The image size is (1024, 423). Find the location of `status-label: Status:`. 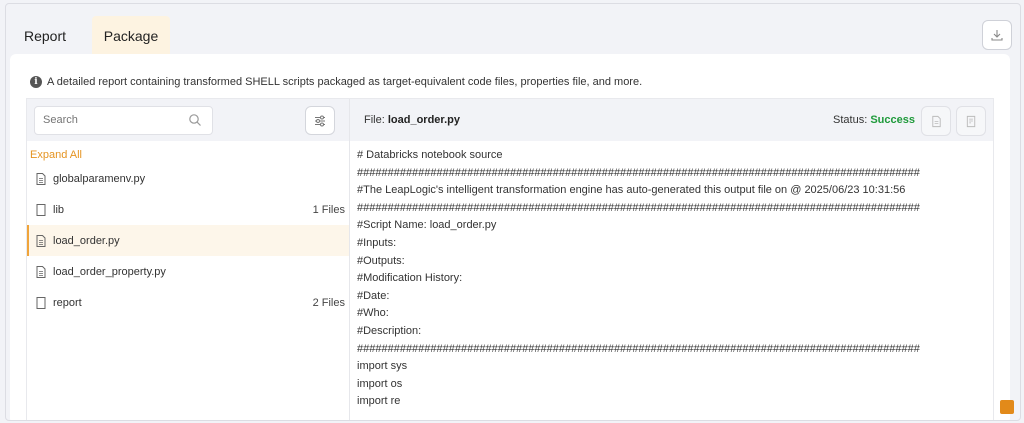

status-label: Status: is located at coordinates (850, 120).